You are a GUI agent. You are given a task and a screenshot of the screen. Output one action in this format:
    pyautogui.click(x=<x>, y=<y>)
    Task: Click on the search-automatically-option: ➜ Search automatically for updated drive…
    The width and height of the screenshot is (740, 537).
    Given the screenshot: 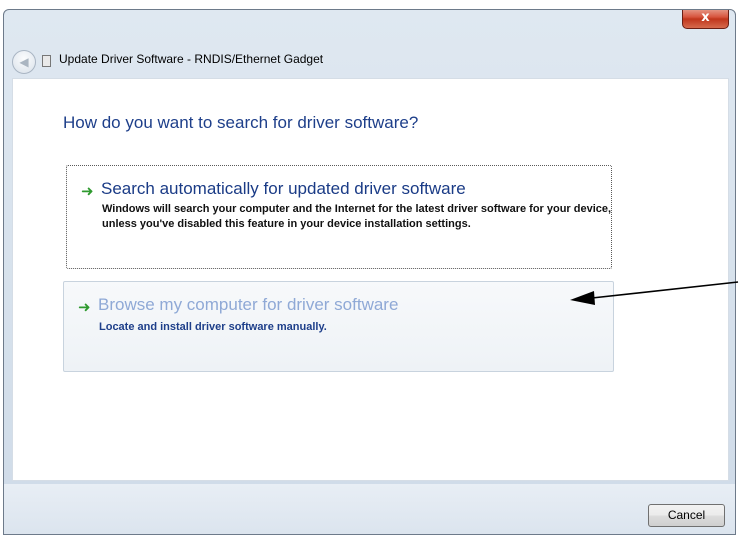 What is the action you would take?
    pyautogui.click(x=339, y=217)
    